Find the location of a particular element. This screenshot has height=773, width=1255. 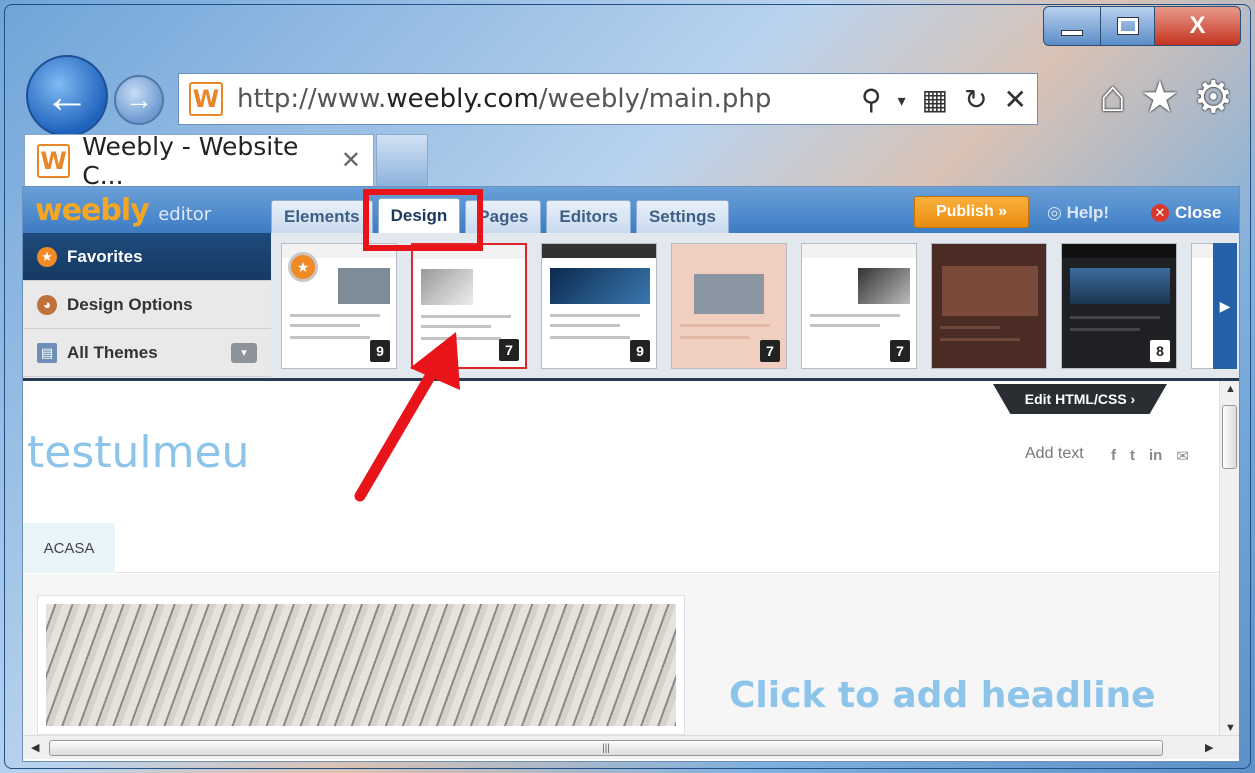

maximize-icon is located at coordinates (1127, 26).